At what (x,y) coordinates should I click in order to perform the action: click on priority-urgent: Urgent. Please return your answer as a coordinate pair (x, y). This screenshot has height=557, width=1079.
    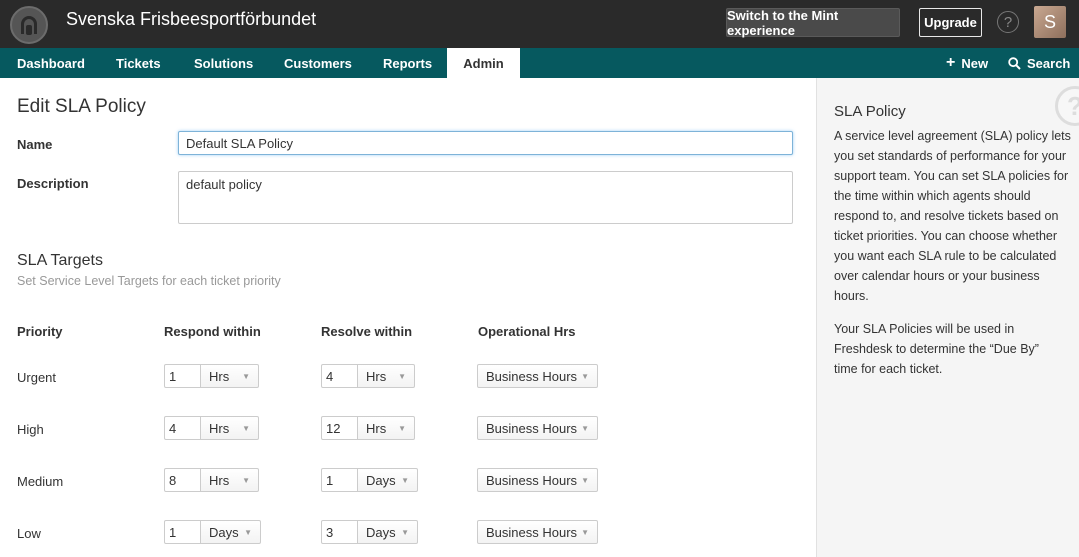
    Looking at the image, I should click on (37, 377).